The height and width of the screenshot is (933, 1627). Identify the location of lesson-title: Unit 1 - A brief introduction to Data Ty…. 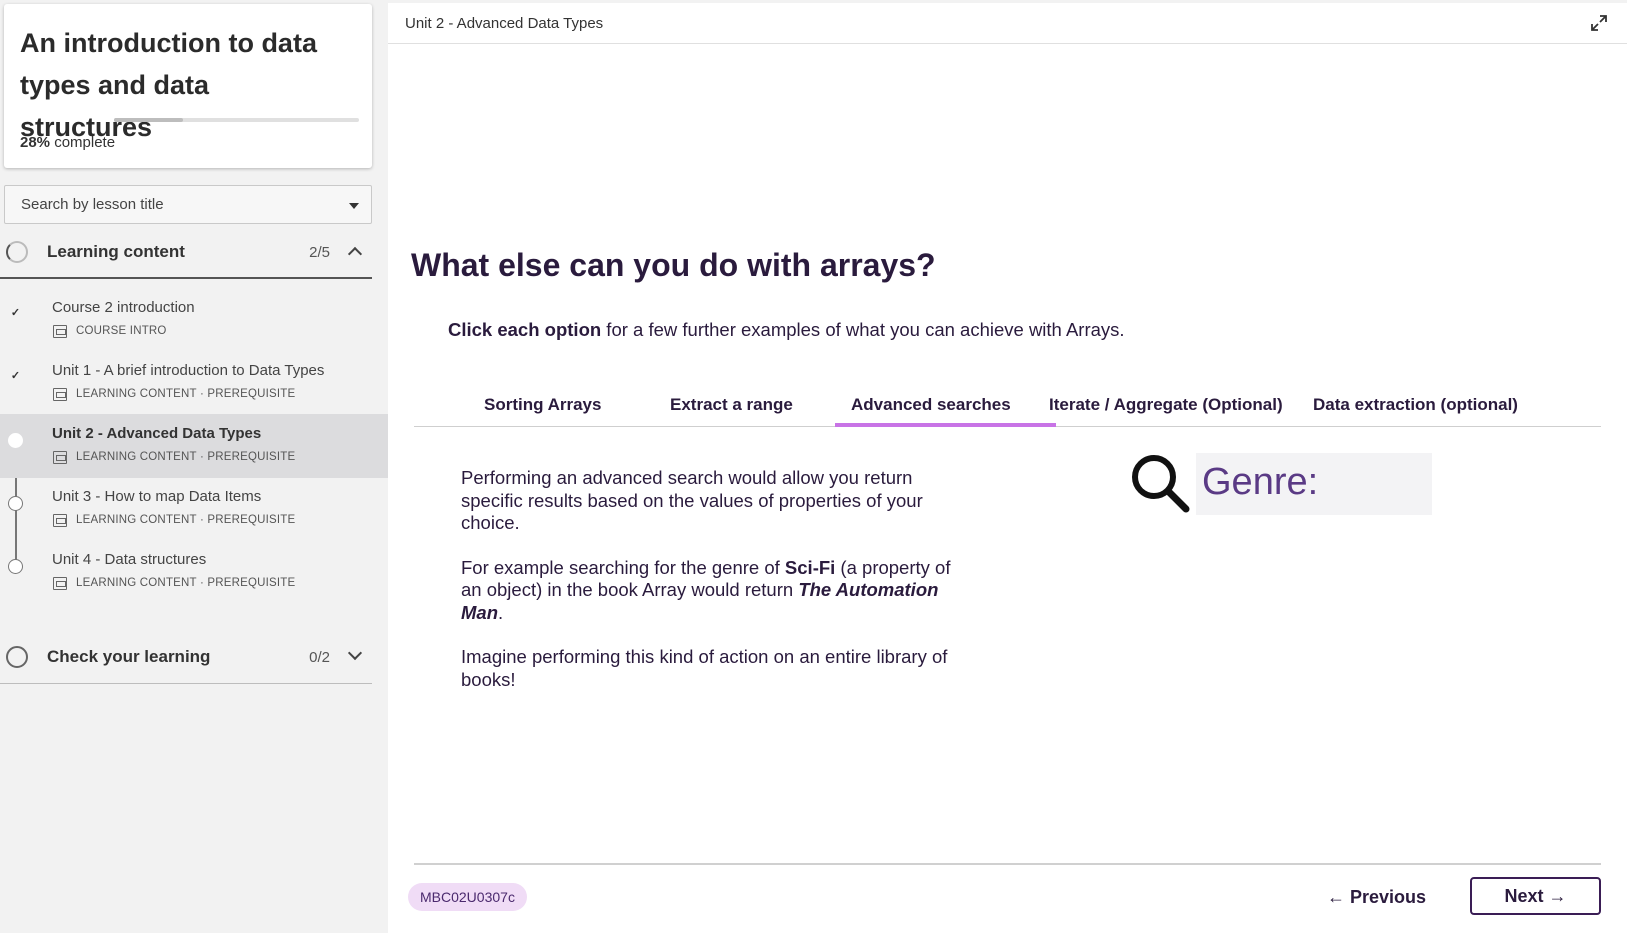
(188, 370).